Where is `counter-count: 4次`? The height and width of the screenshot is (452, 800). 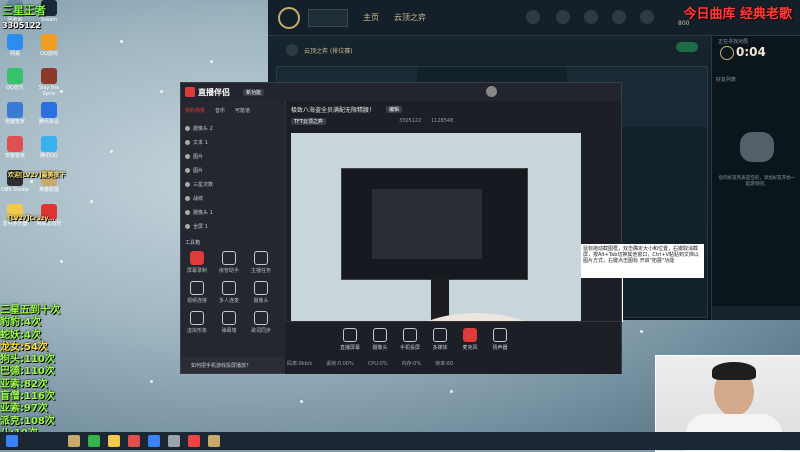 counter-count: 4次 is located at coordinates (32, 323).